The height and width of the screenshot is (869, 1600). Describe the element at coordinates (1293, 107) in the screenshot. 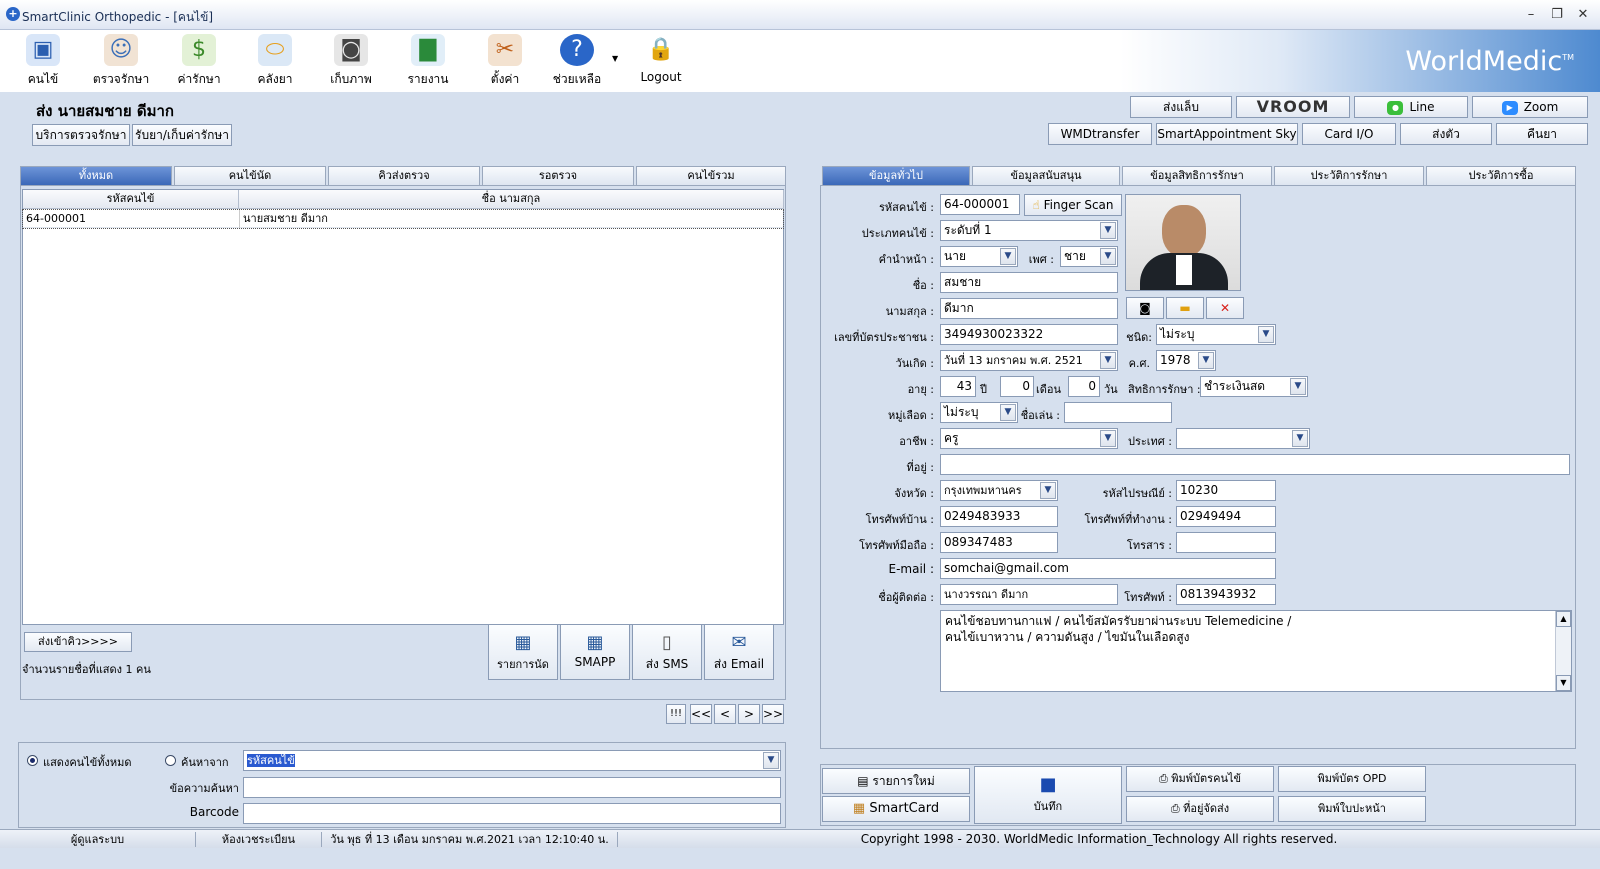

I see `vroom-button: VROOM` at that location.